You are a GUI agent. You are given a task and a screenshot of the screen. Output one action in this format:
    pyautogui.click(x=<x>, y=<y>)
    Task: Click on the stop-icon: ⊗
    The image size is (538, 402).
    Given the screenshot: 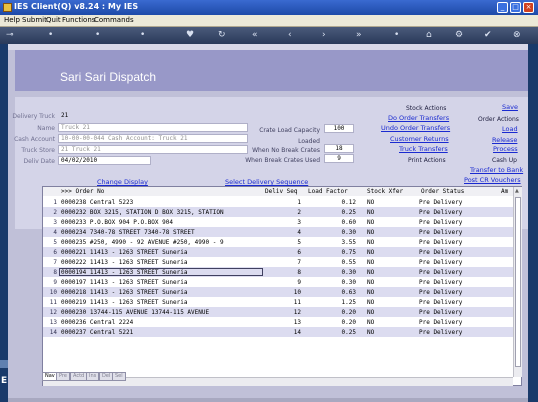 What is the action you would take?
    pyautogui.click(x=517, y=35)
    